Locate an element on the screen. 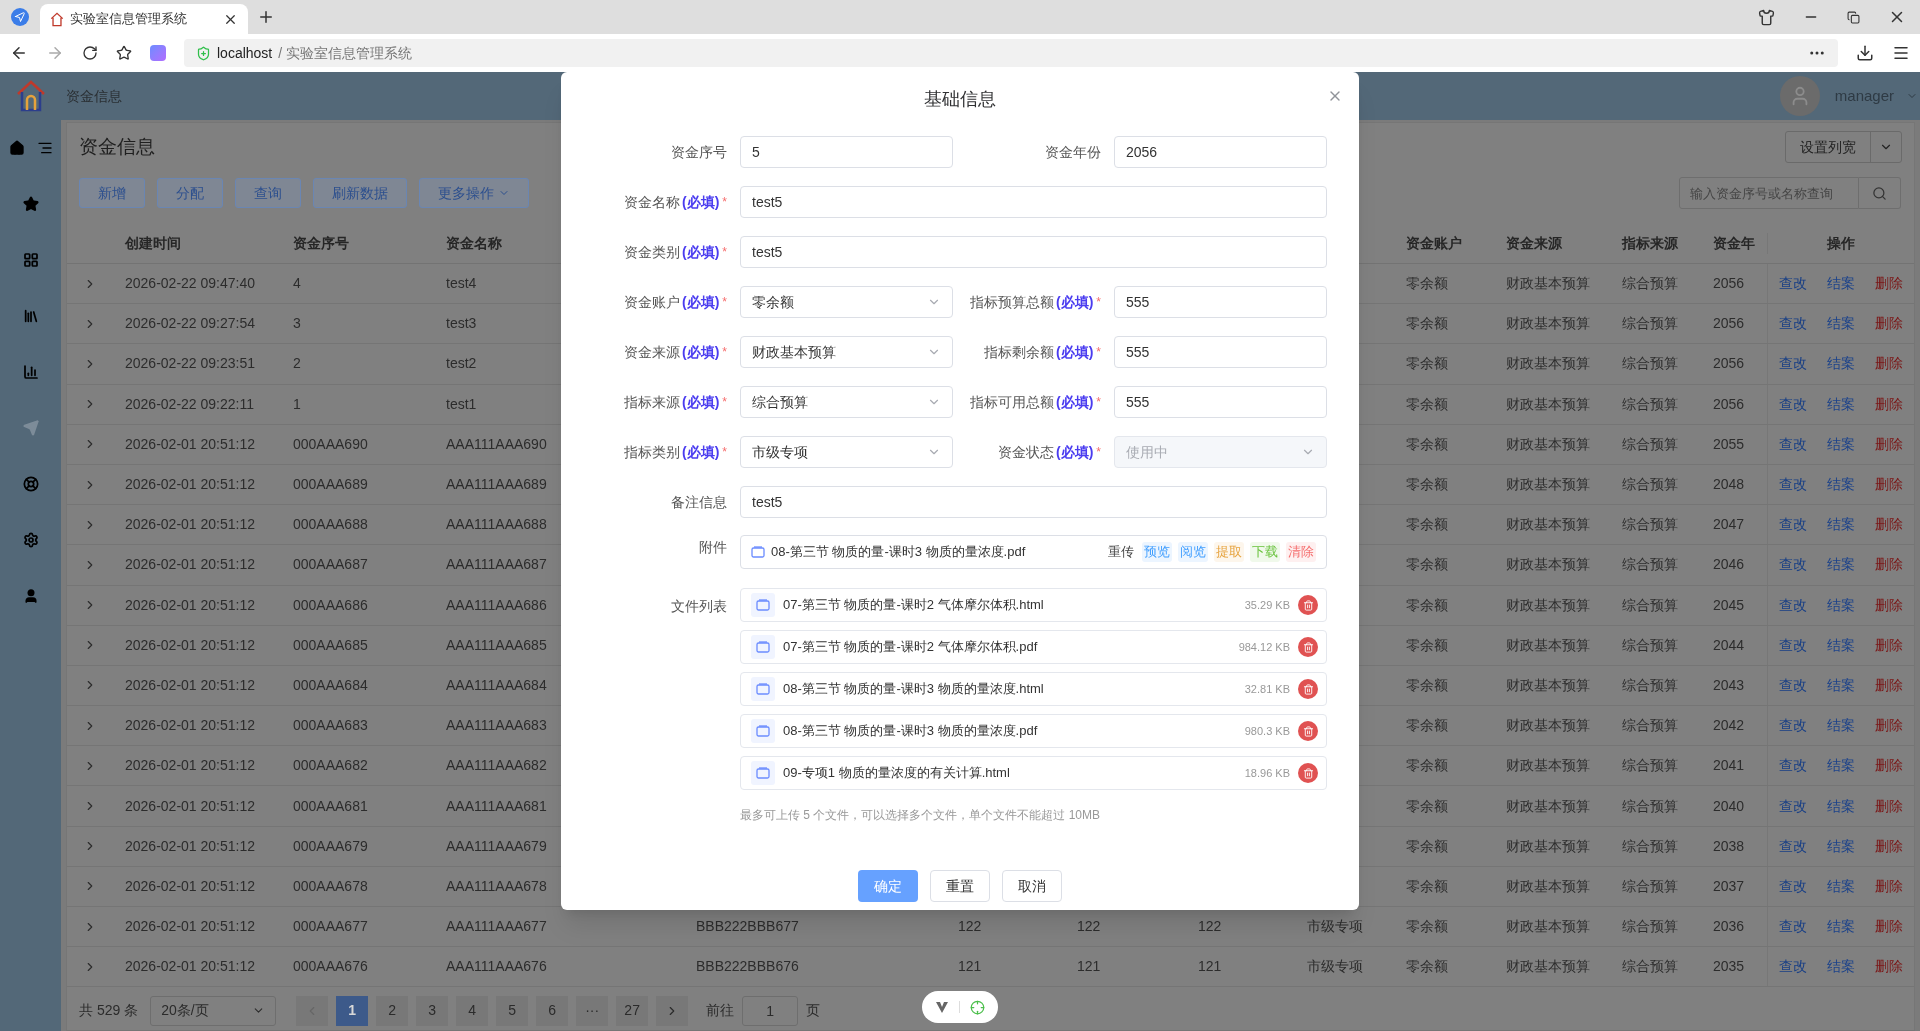 The height and width of the screenshot is (1031, 1920). select-field: 财政基本预算 is located at coordinates (846, 352).